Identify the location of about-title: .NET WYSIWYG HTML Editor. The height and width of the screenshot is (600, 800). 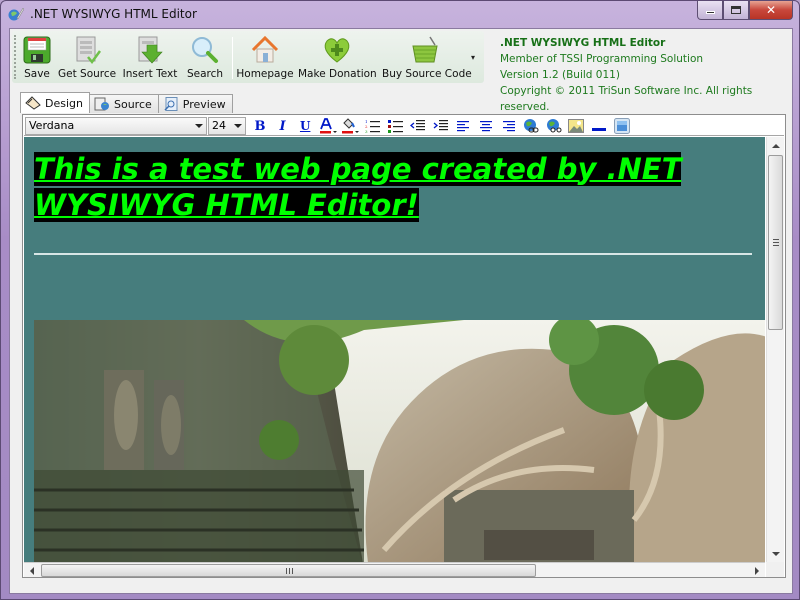
(583, 43).